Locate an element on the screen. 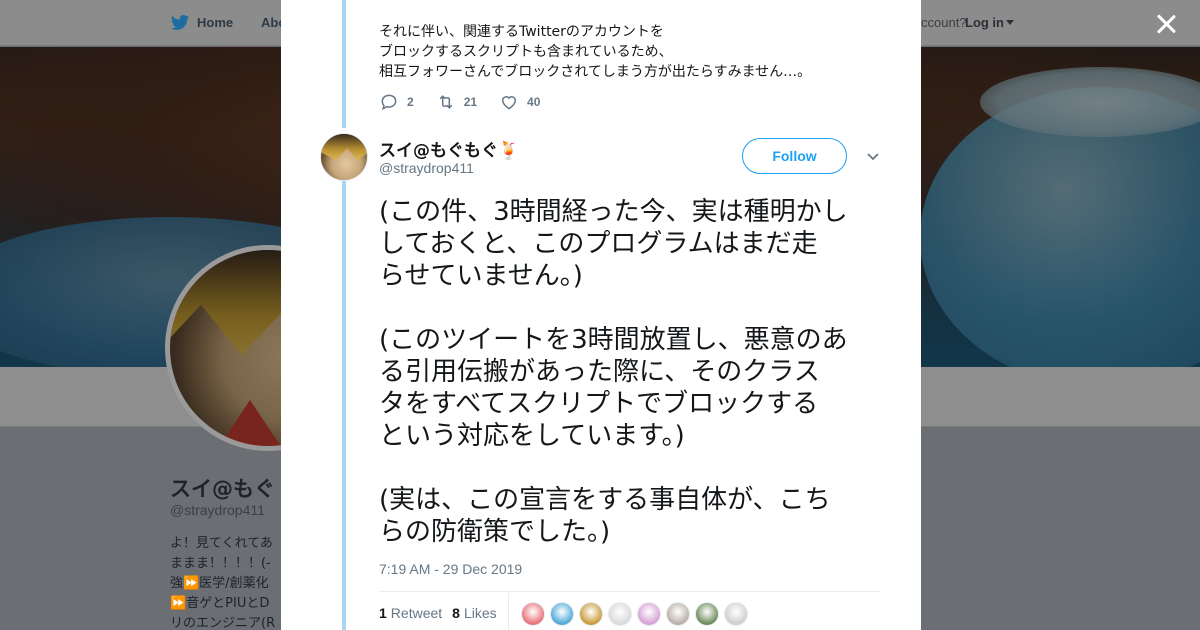 The height and width of the screenshot is (630, 1200). login-dropdown: Log in is located at coordinates (989, 22).